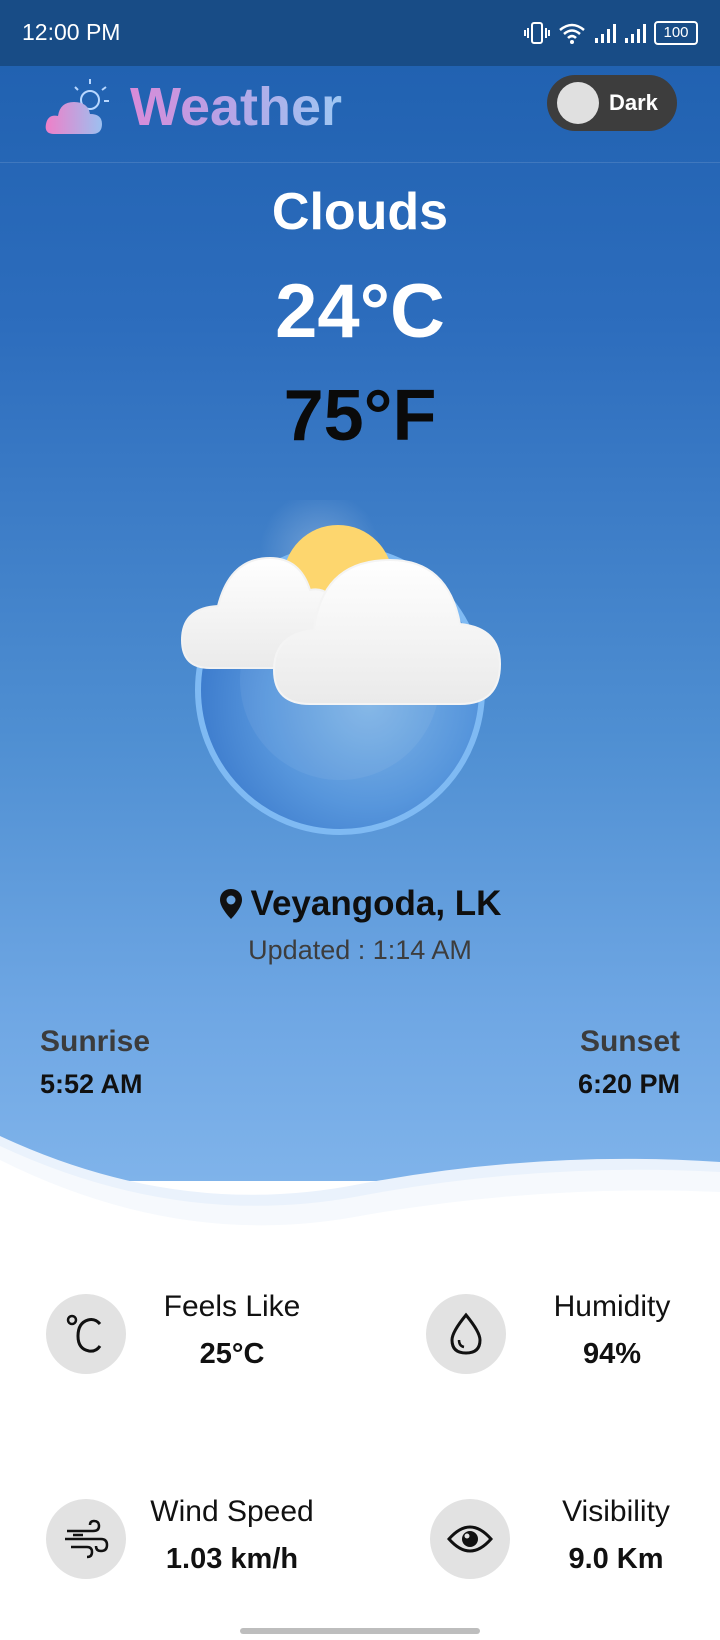 The image size is (720, 1640). Describe the element at coordinates (578, 103) in the screenshot. I see `toggle-knob` at that location.